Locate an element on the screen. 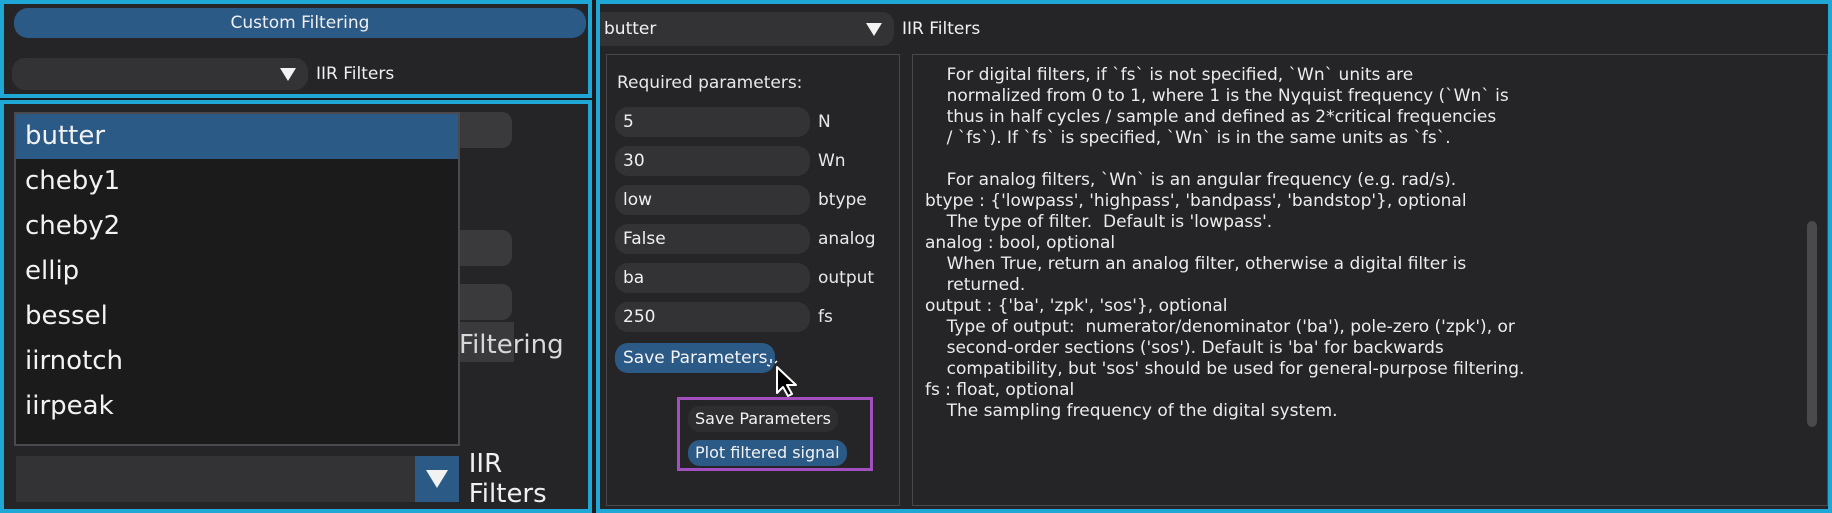  dropdown-arrow-button is located at coordinates (436, 479).